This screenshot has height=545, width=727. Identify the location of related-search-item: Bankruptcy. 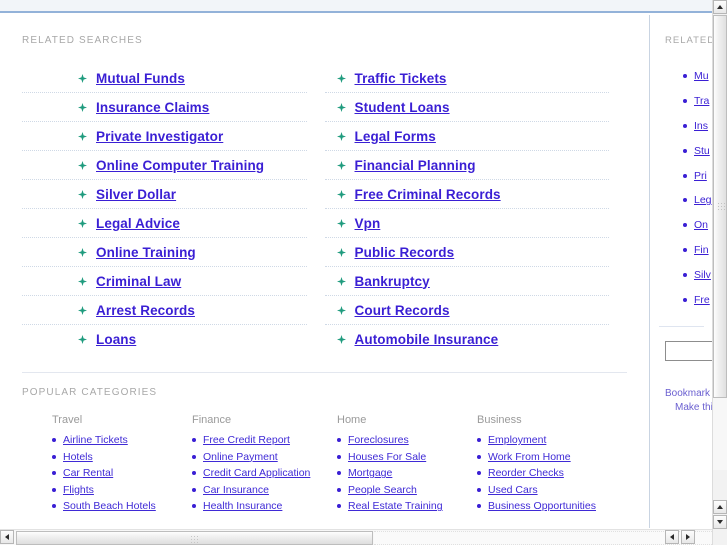
(466, 281).